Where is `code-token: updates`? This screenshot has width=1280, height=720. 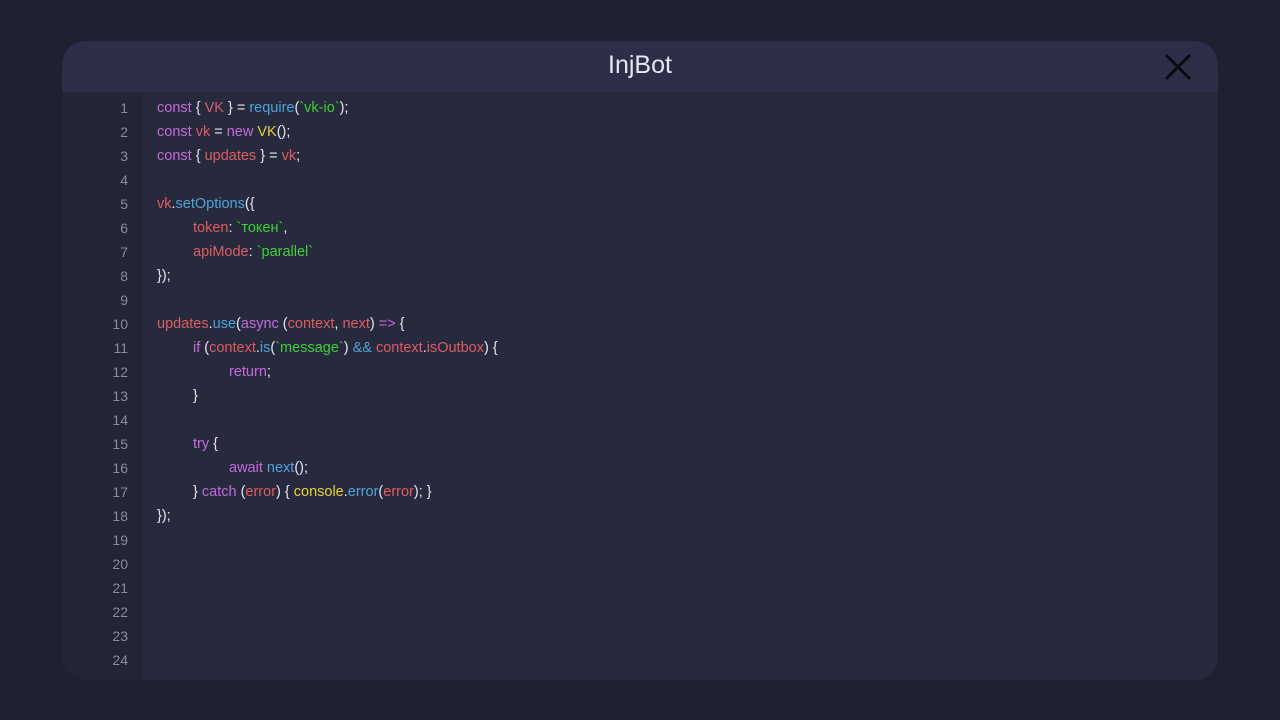
code-token: updates is located at coordinates (183, 324).